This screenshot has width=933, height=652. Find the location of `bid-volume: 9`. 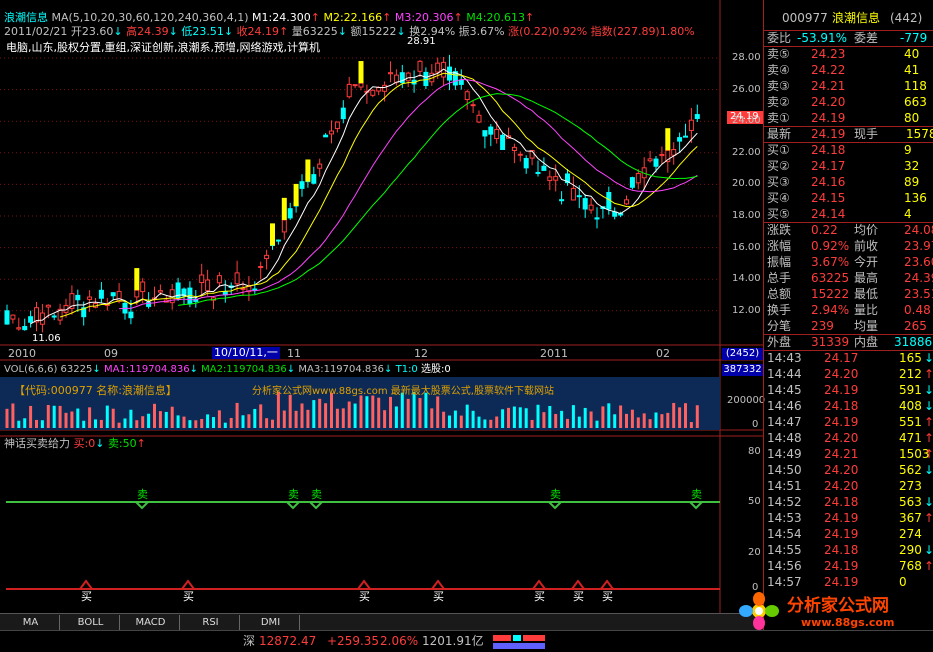

bid-volume: 9 is located at coordinates (908, 150).